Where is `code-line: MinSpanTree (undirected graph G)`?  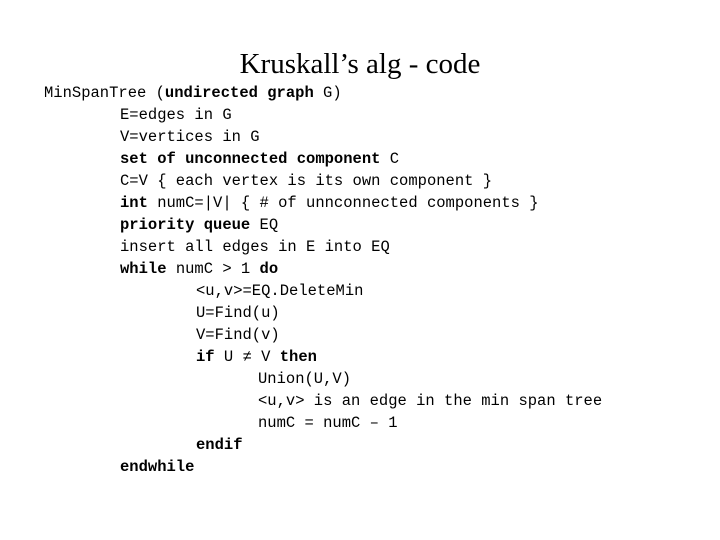 code-line: MinSpanTree (undirected graph G) is located at coordinates (380, 93).